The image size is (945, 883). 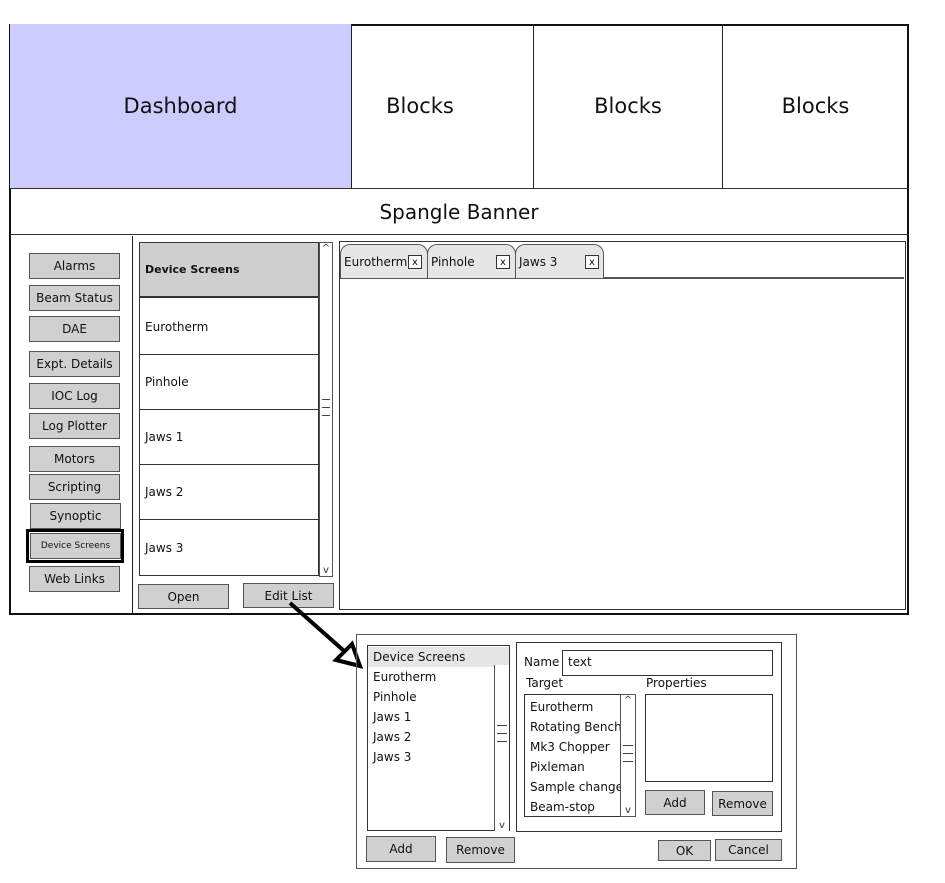 I want to click on list-item: Beam-stop, so click(x=560, y=807).